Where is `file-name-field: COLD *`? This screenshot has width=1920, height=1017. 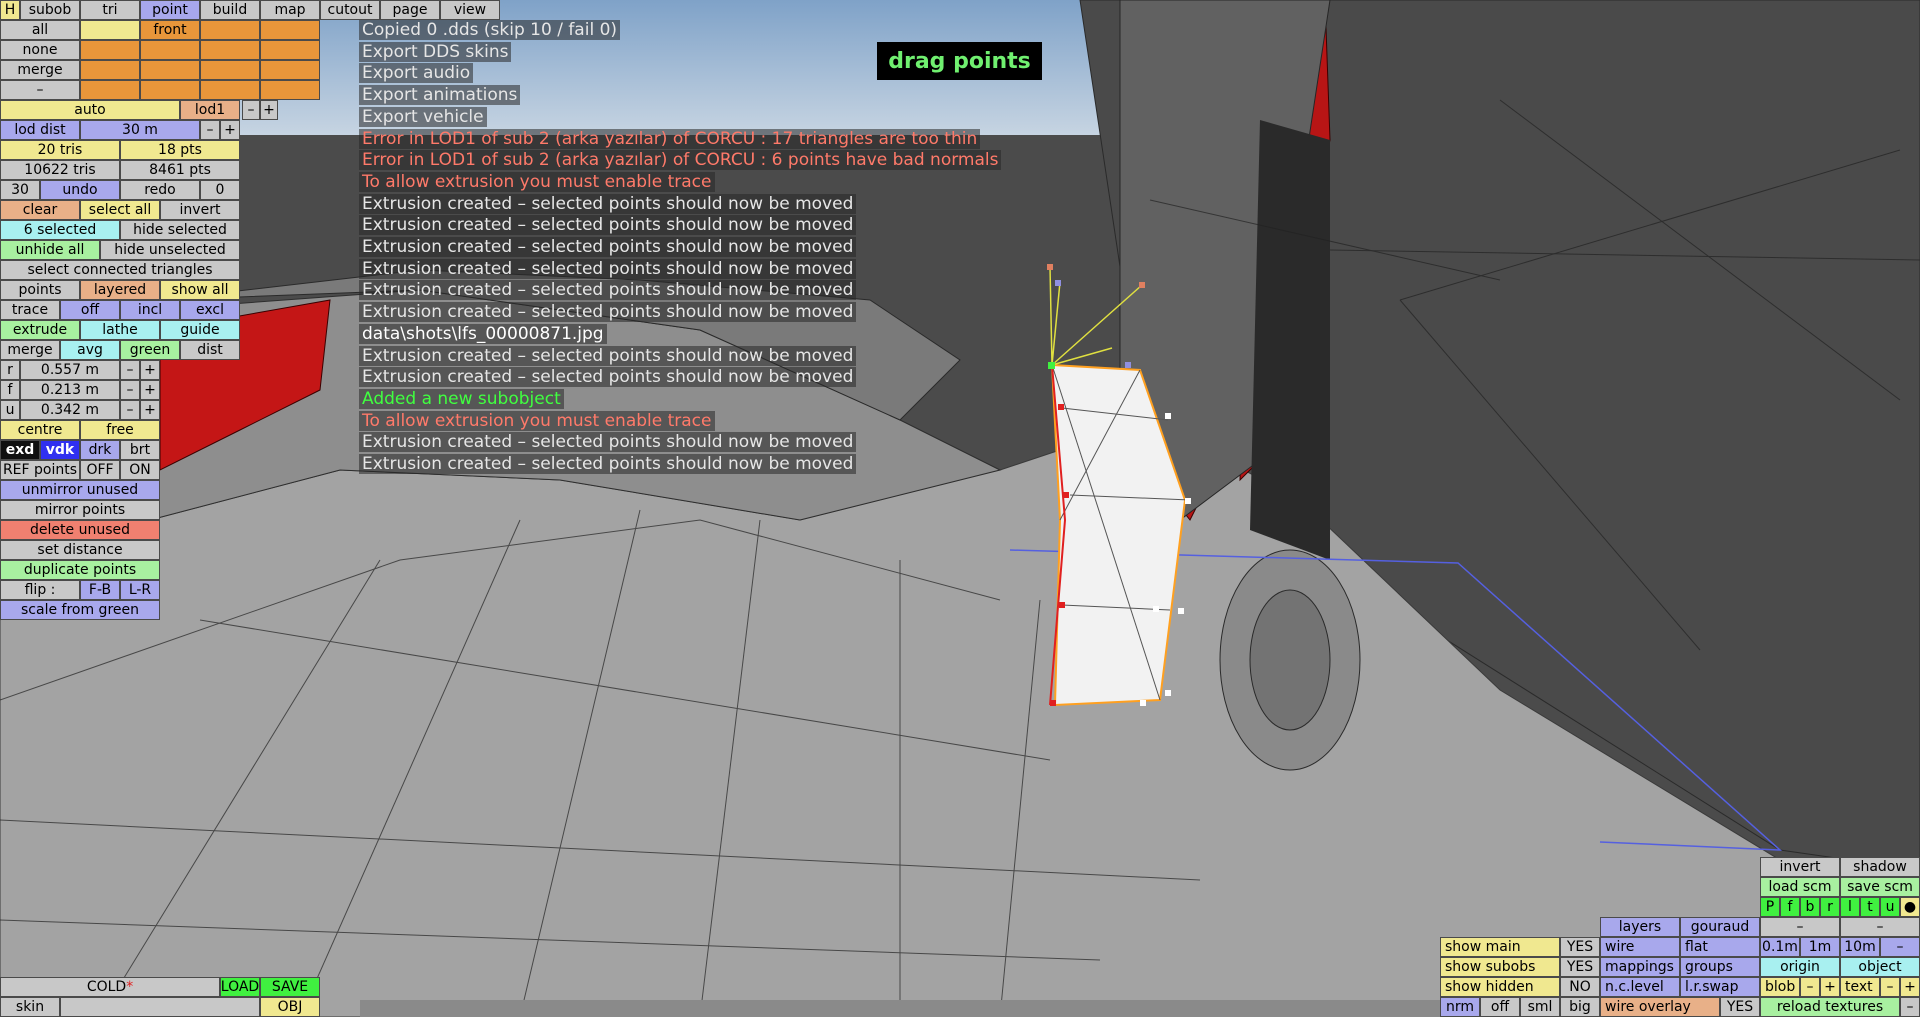
file-name-field: COLD * is located at coordinates (110, 987).